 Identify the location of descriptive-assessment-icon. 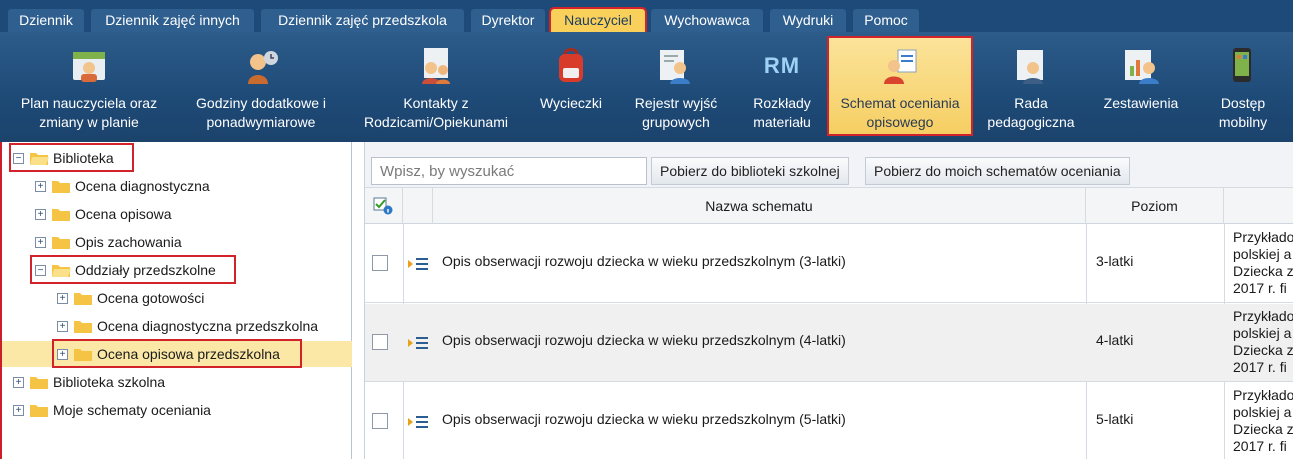
(900, 66).